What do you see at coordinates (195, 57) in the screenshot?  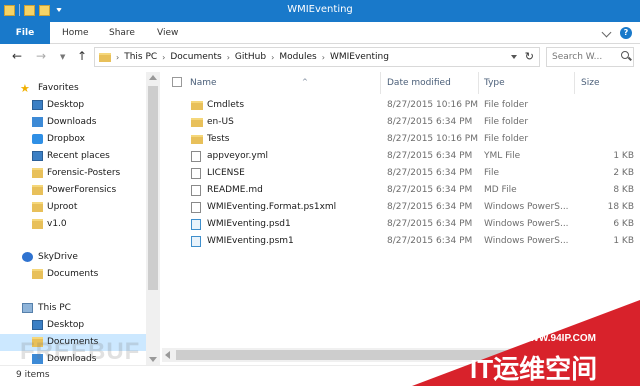 I see `breadcrumb-documents: Documents` at bounding box center [195, 57].